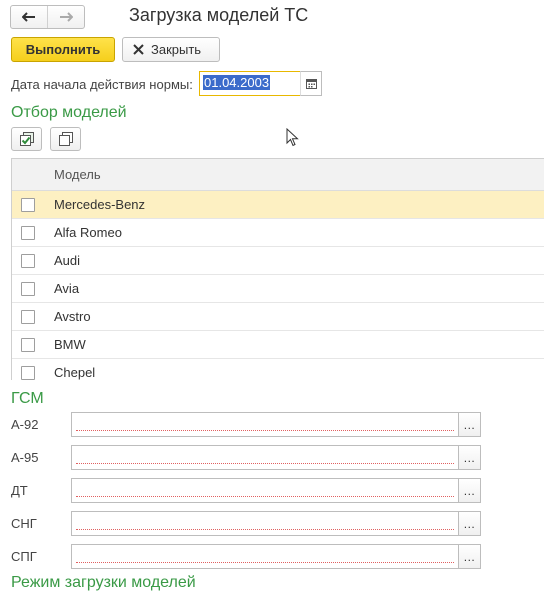 The image size is (544, 598). Describe the element at coordinates (63, 49) in the screenshot. I see `execute-button: Выполнить` at that location.